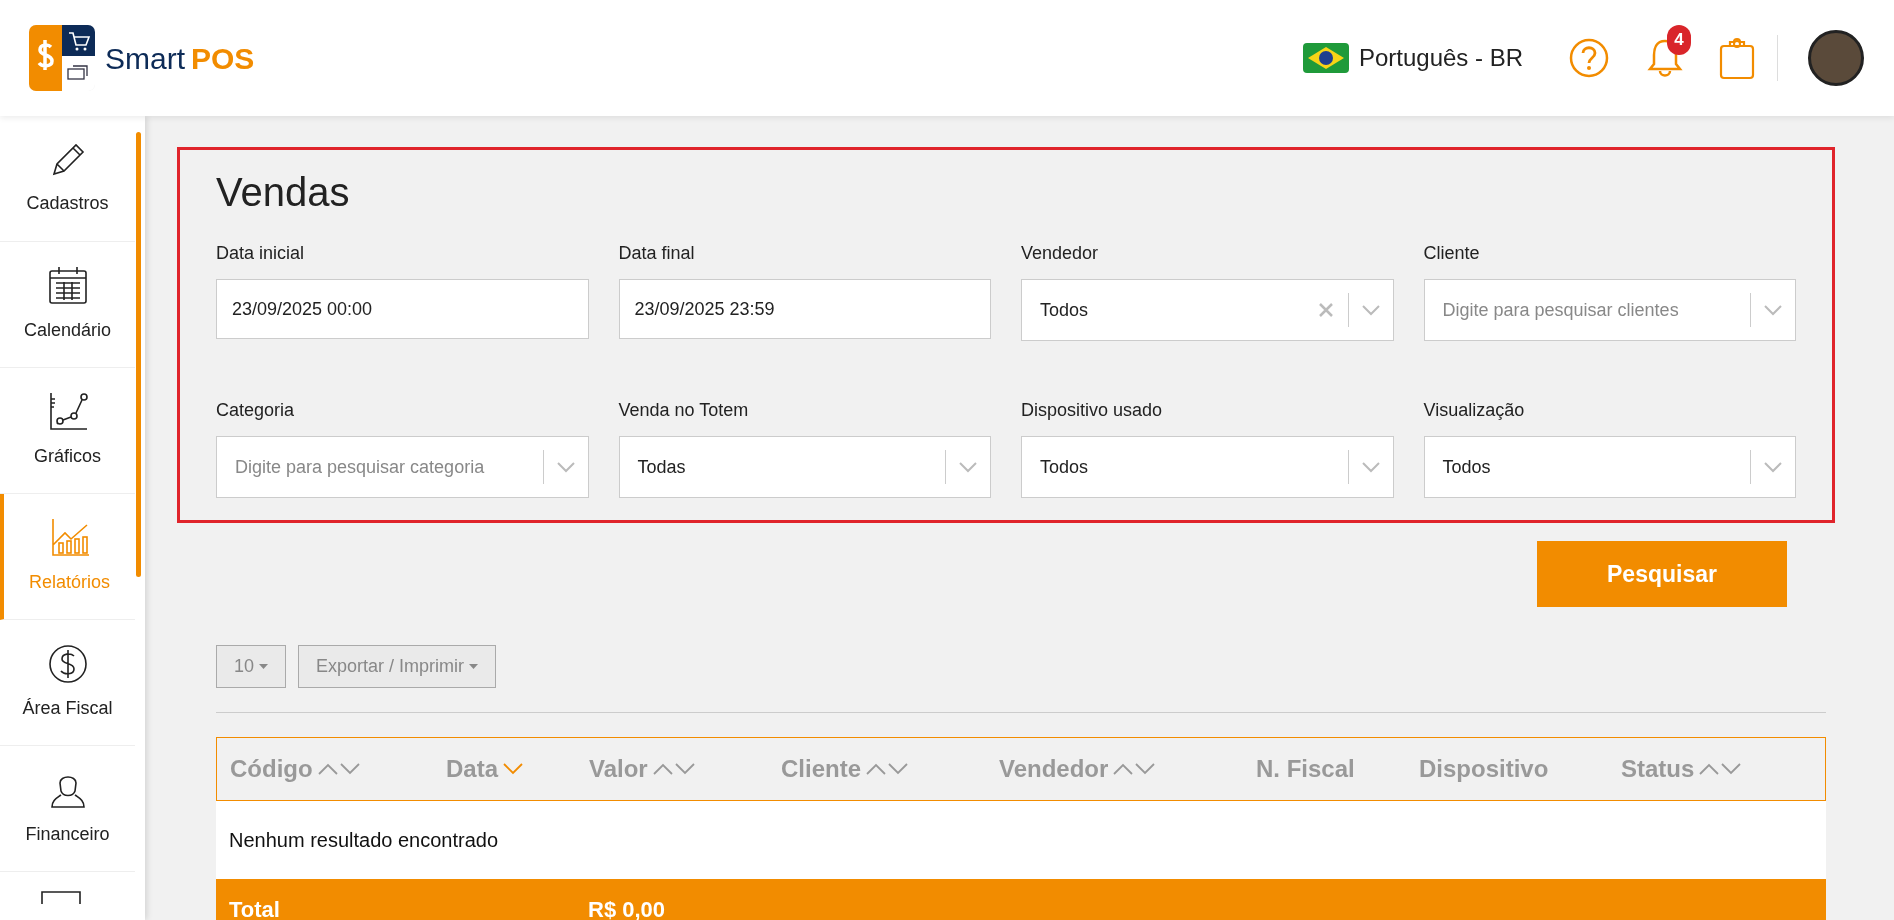 This screenshot has width=1894, height=920. I want to click on field-label: Visualização, so click(1474, 410).